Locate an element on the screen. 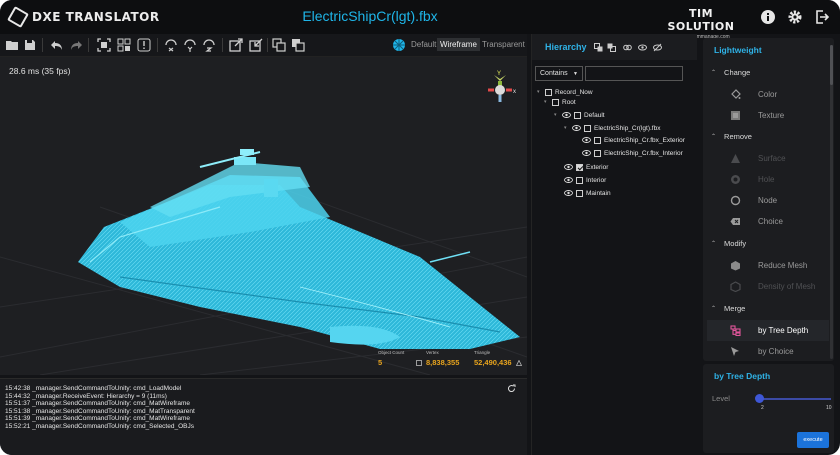 The height and width of the screenshot is (455, 840). open-folder-icon is located at coordinates (12, 45).